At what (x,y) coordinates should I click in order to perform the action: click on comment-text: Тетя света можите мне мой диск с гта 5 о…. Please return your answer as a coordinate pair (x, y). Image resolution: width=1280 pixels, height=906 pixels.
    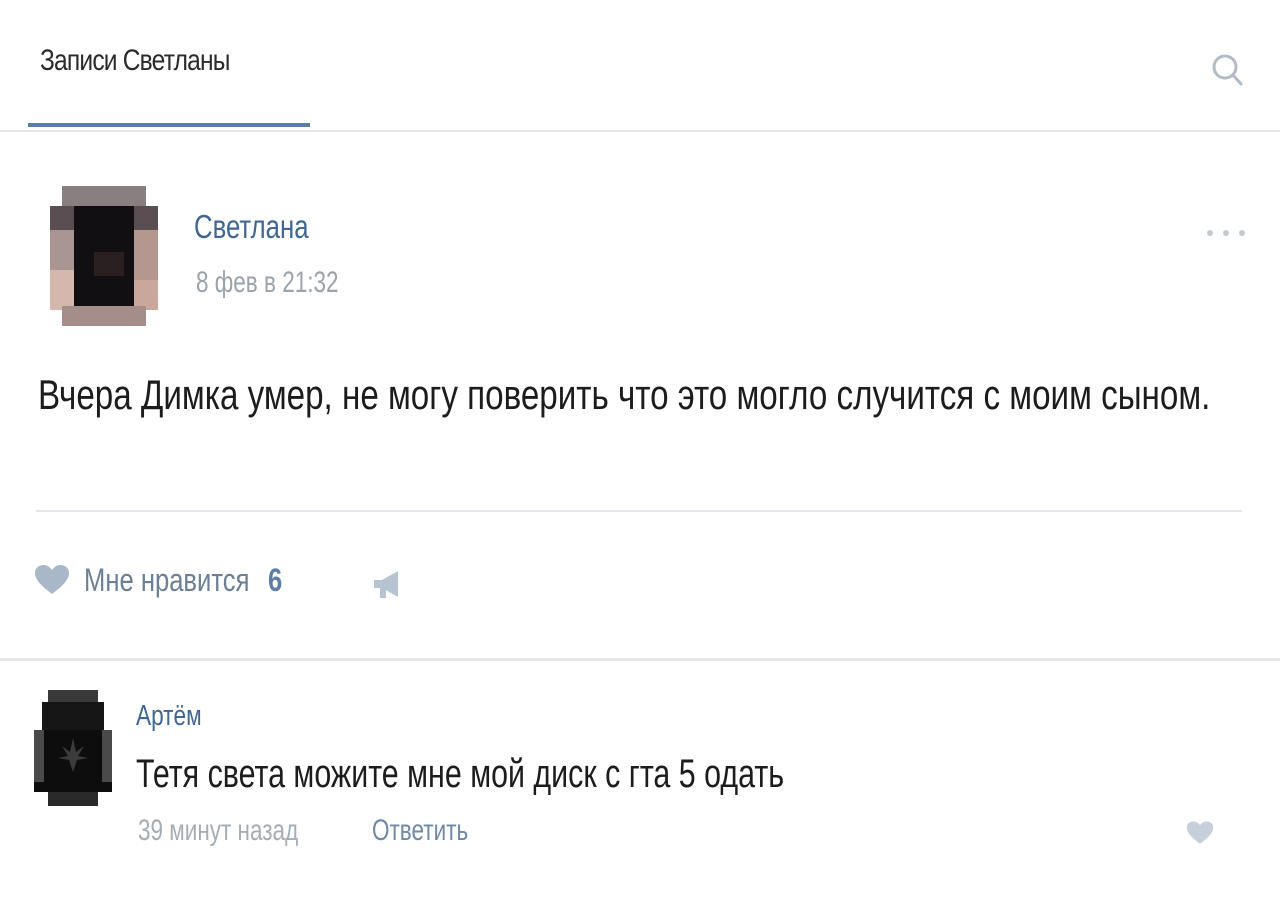
    Looking at the image, I should click on (460, 774).